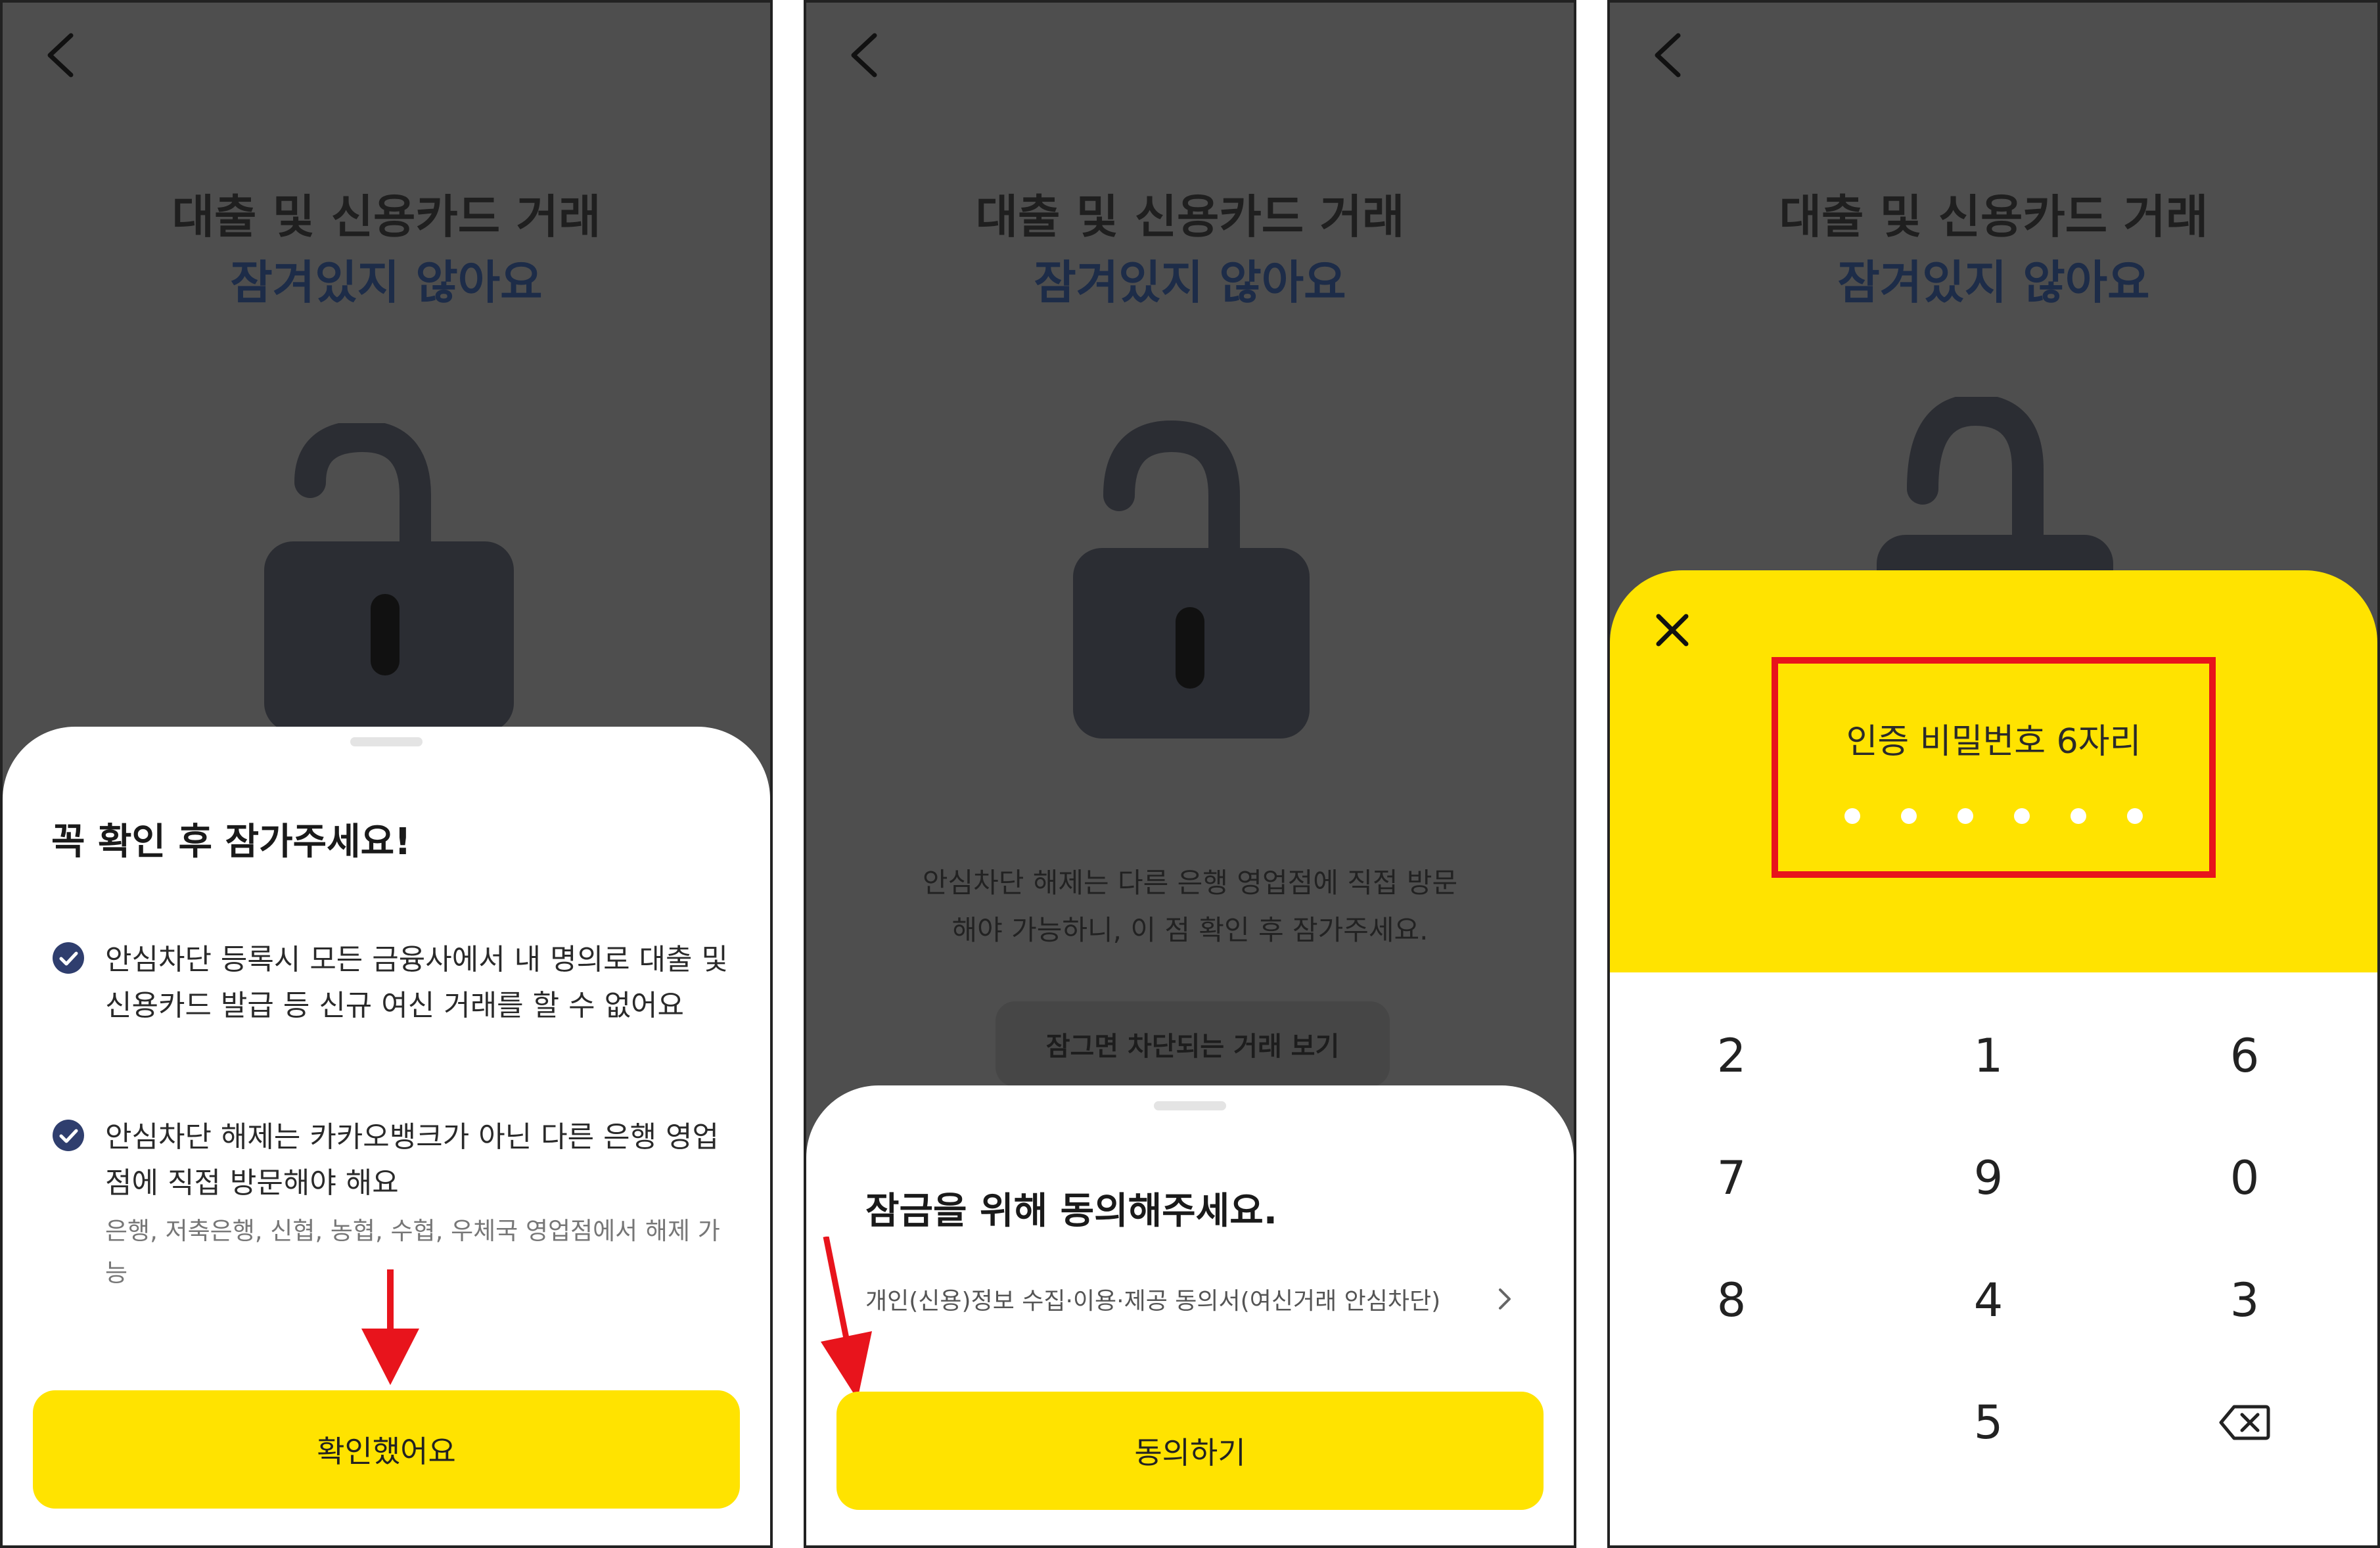  I want to click on keypad-key: 2, so click(1731, 1056).